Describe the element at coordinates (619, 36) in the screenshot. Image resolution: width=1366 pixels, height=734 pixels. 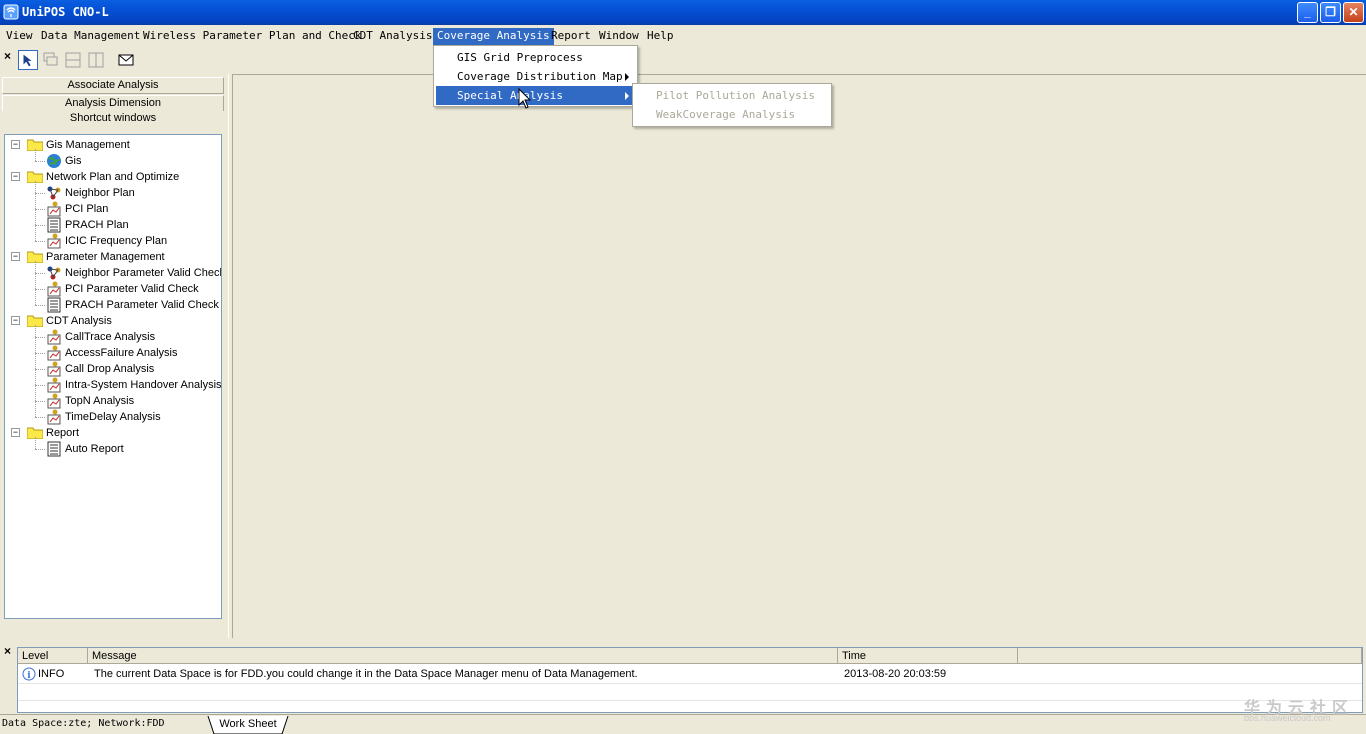
I see `menu-window: Window` at that location.